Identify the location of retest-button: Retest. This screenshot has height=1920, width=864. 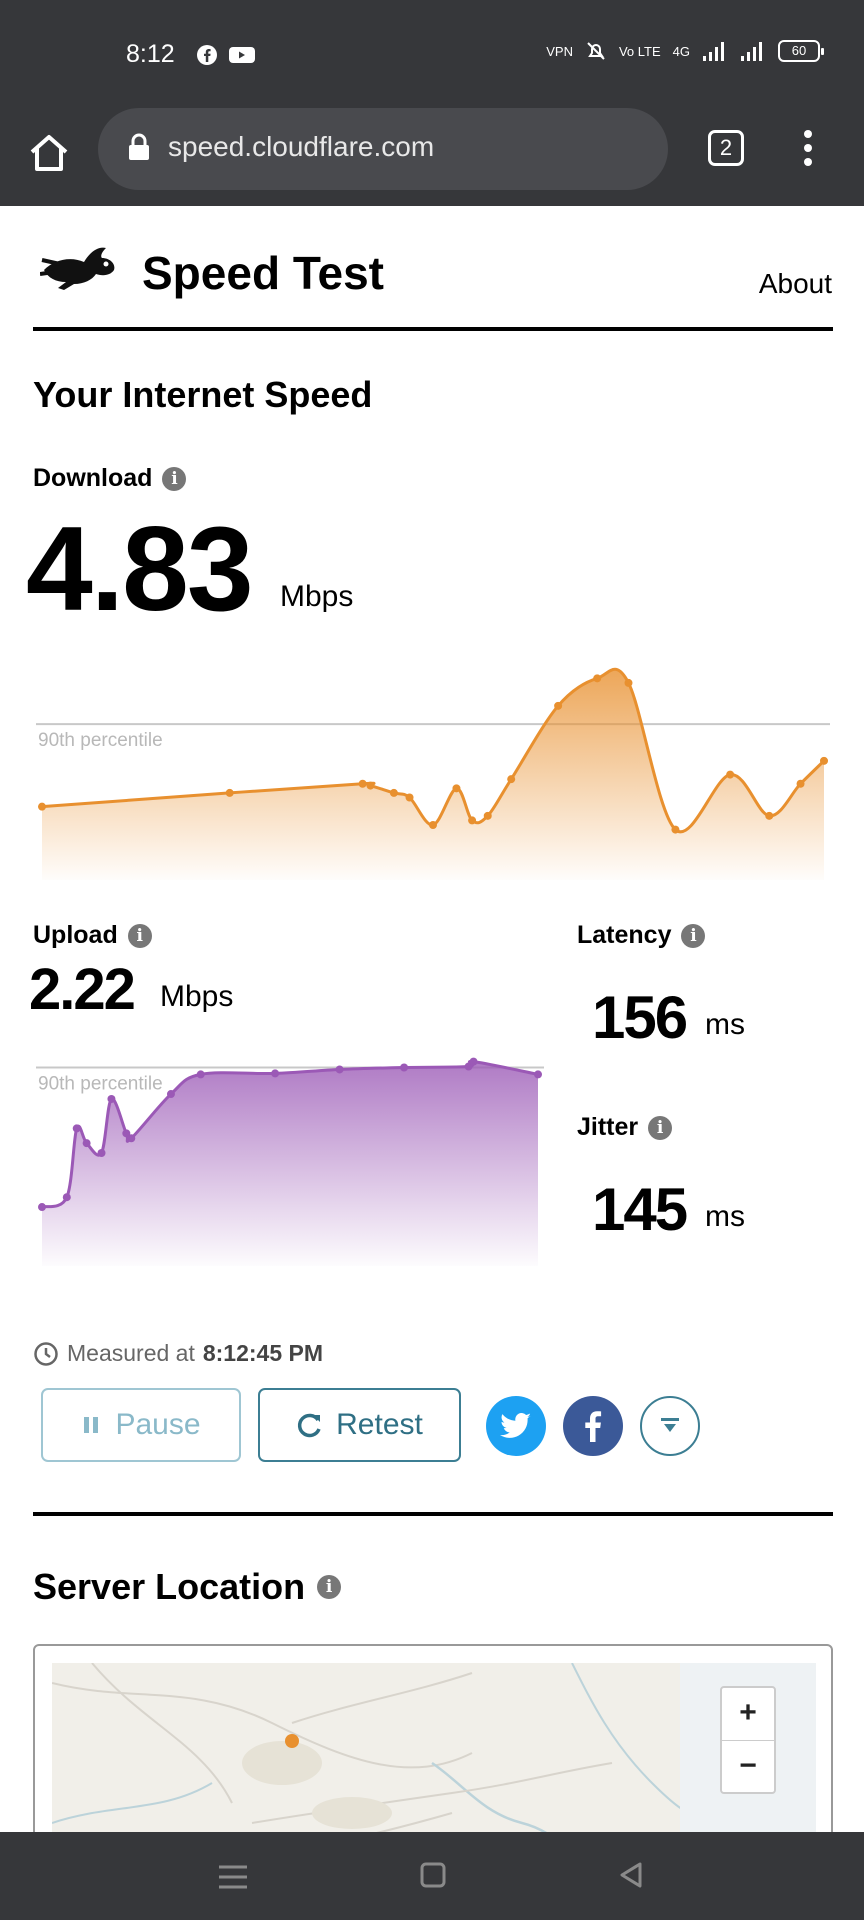
(359, 1425).